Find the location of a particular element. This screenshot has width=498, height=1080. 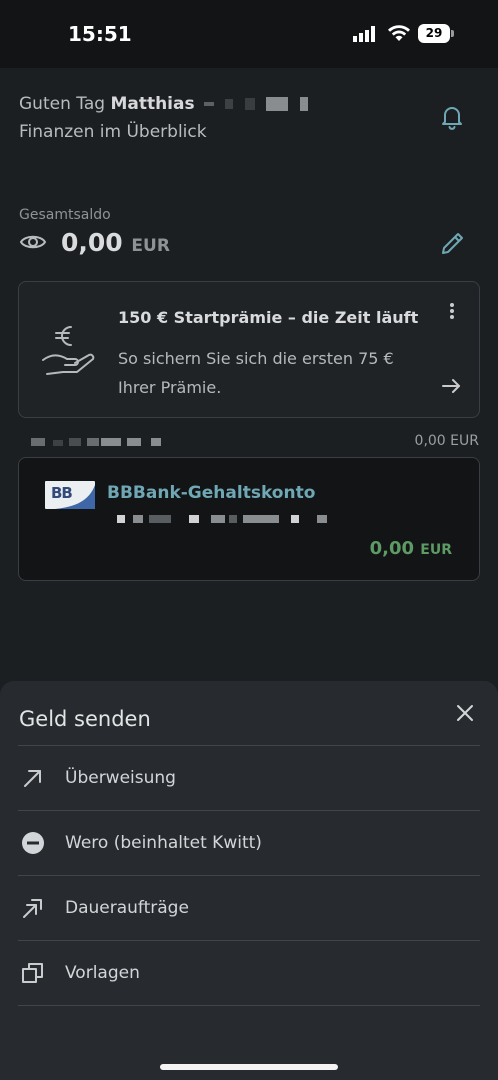

account-balance-currency: EUR is located at coordinates (436, 550).